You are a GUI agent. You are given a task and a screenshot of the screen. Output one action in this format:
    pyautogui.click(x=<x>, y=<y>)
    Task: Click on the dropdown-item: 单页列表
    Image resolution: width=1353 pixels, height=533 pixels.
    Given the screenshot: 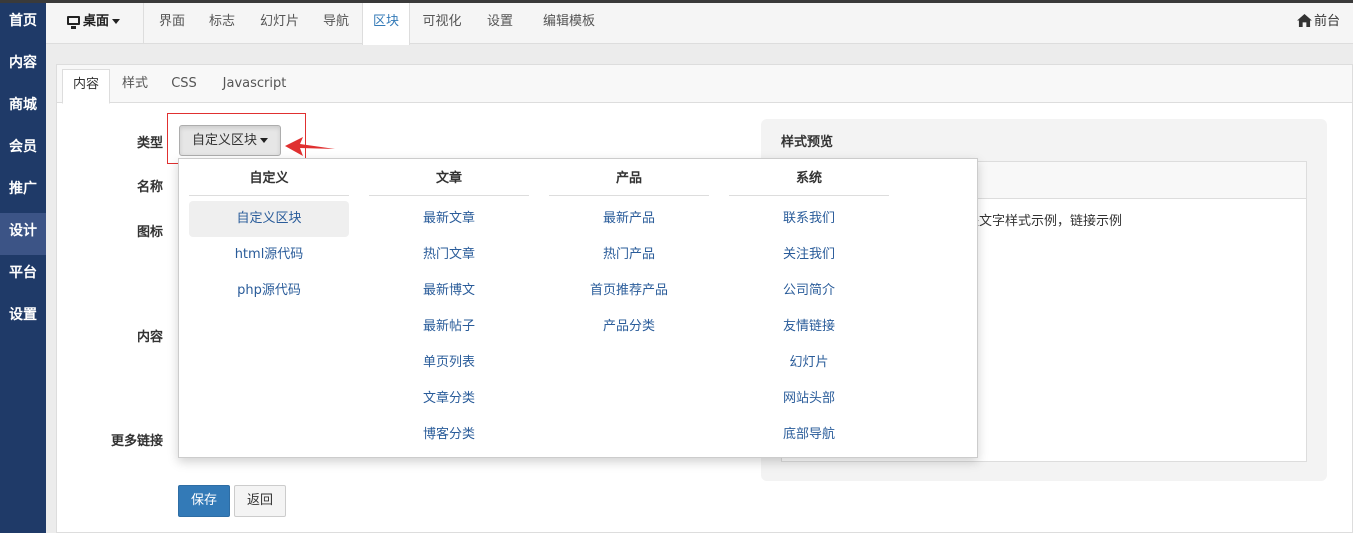 What is the action you would take?
    pyautogui.click(x=449, y=363)
    